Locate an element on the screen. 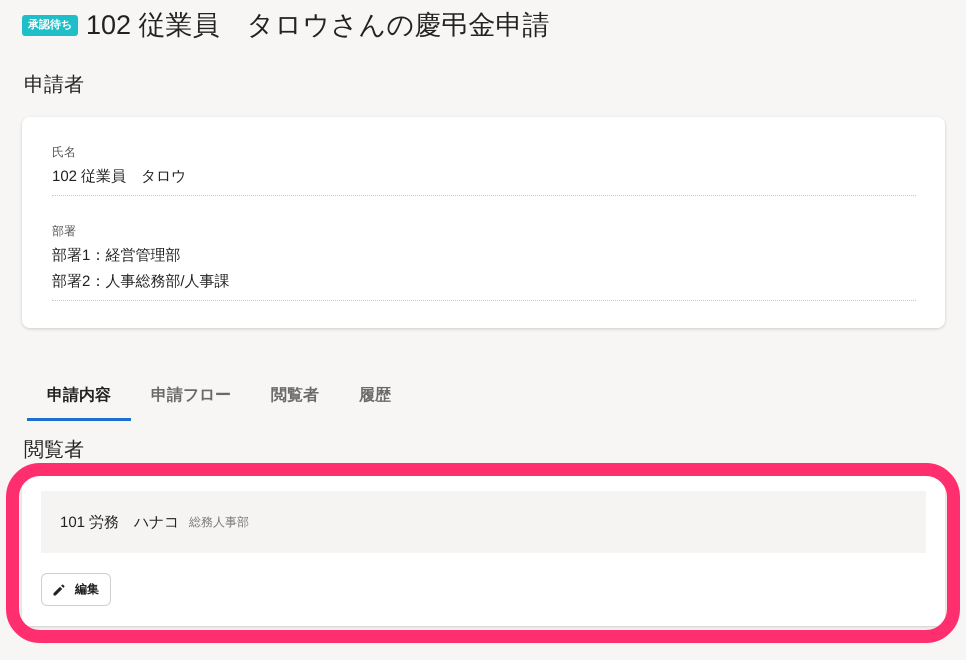 Image resolution: width=966 pixels, height=660 pixels. tab: 申請フロー is located at coordinates (191, 399).